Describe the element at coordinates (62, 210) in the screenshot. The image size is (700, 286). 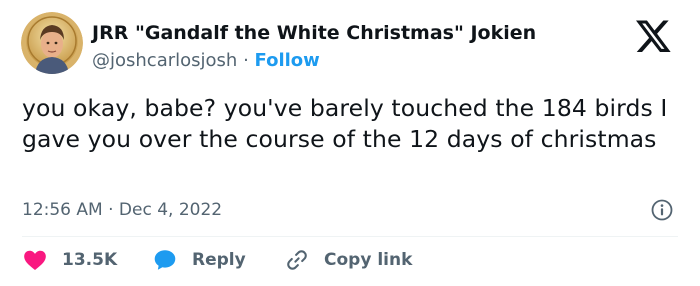
I see `tweet-time: 12:56 AM` at that location.